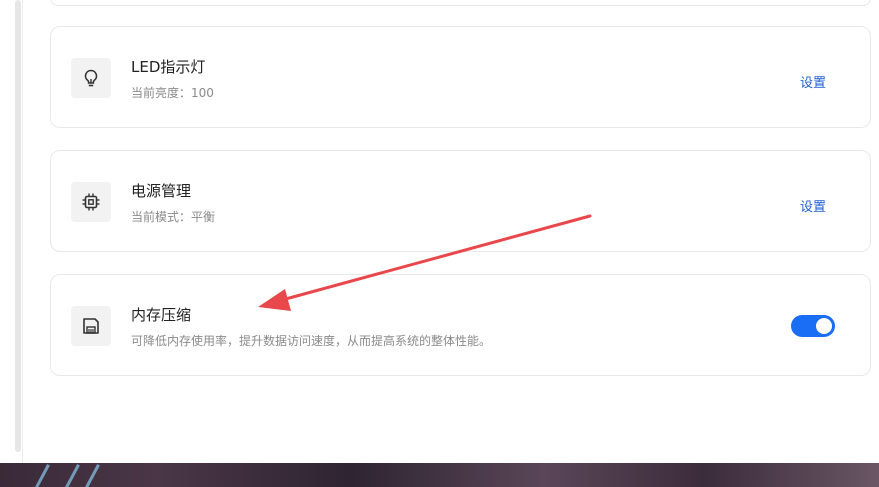  I want to click on floppy-disk-icon, so click(91, 326).